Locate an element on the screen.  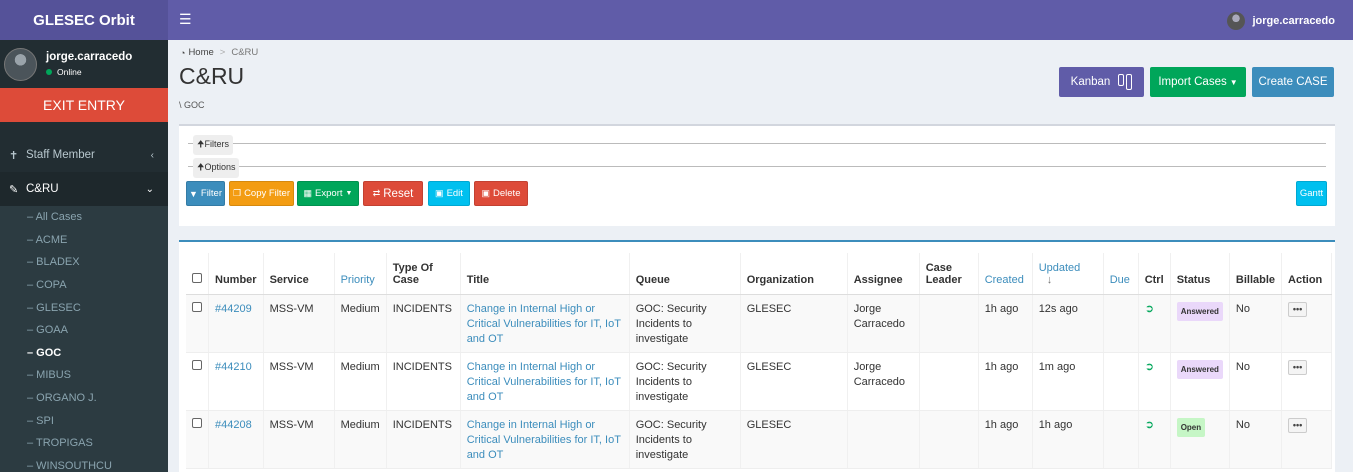
cell-billable: No is located at coordinates (1256, 439).